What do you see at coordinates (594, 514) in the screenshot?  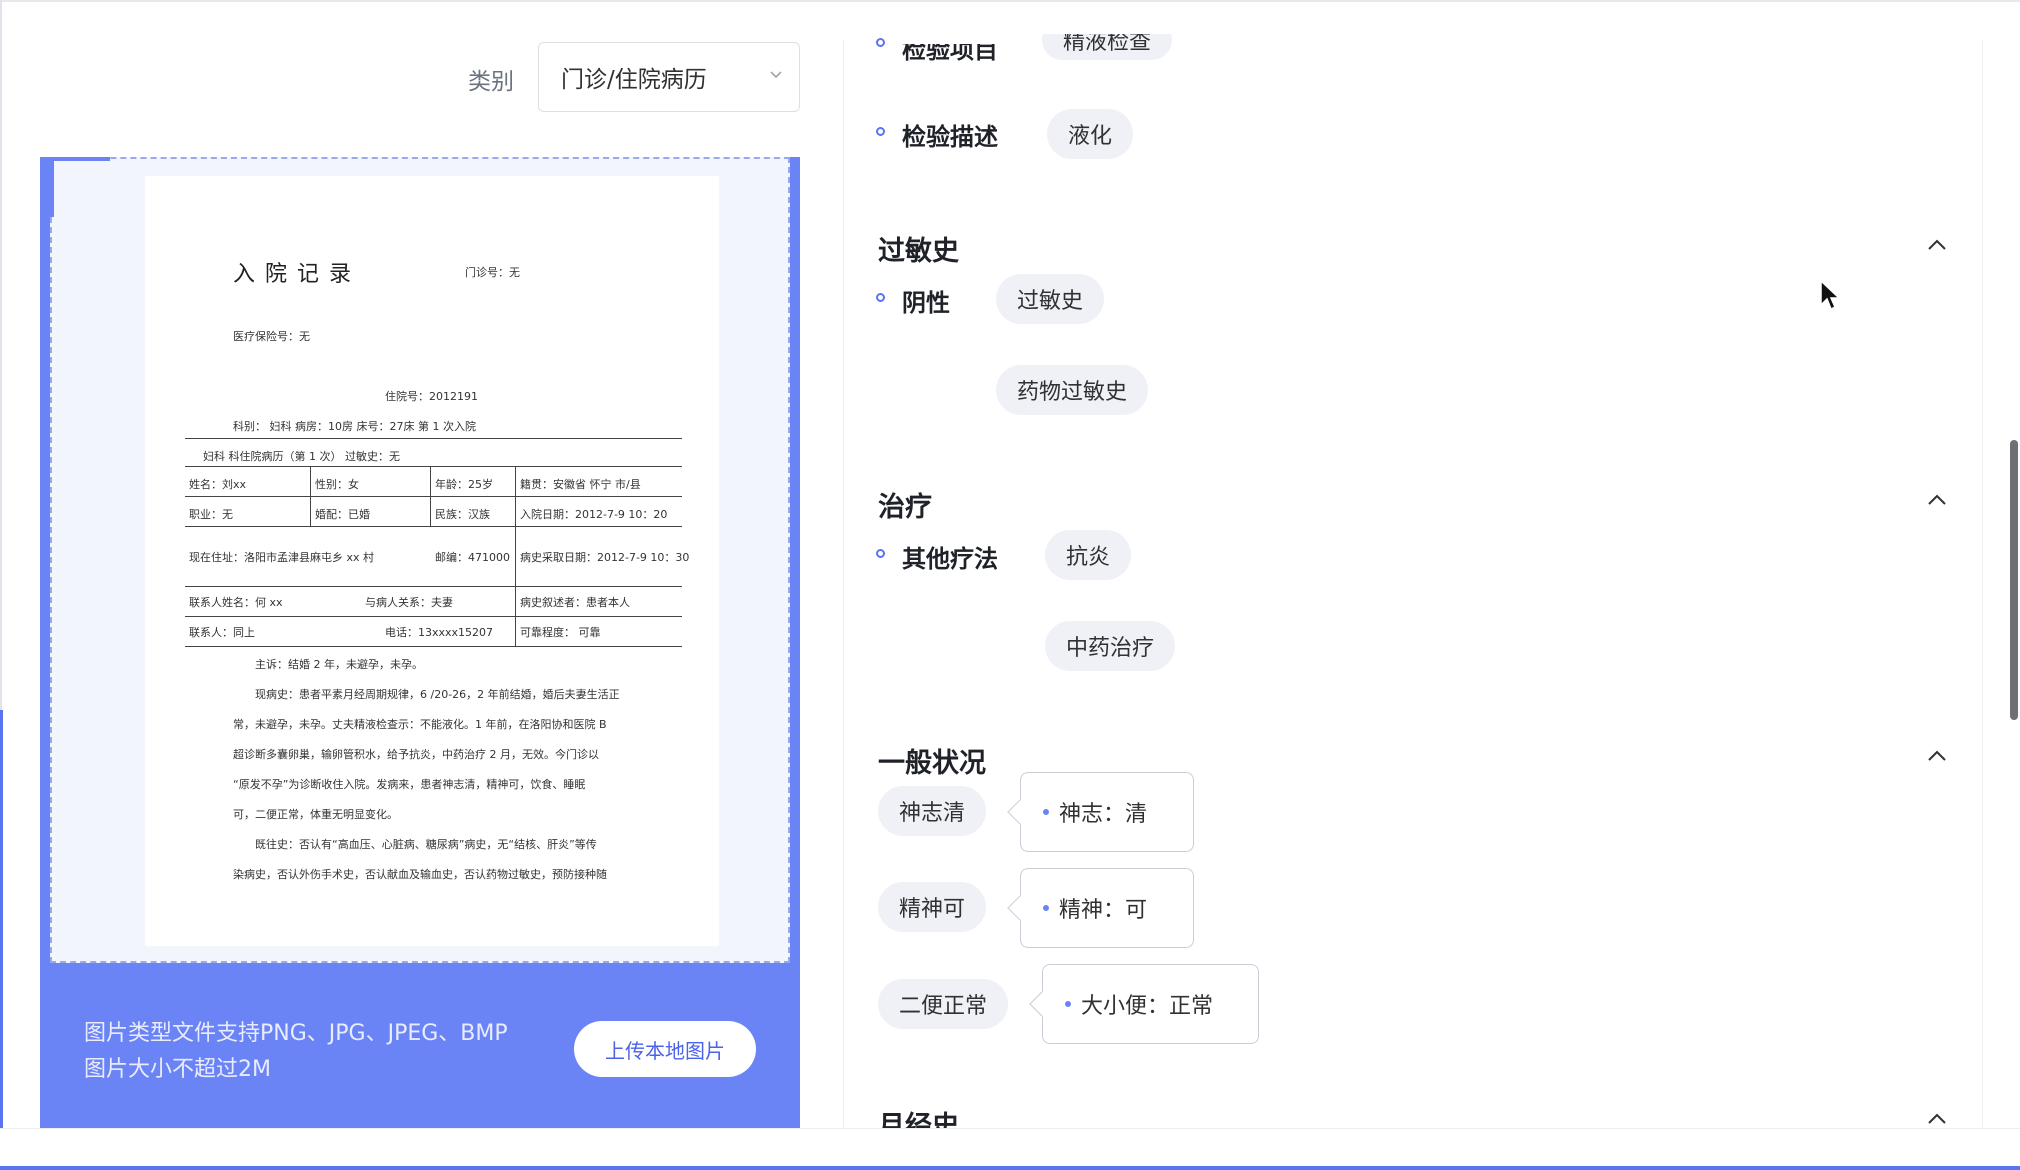 I see `doc-cell: 入院日期：2012-7-9 10：20` at bounding box center [594, 514].